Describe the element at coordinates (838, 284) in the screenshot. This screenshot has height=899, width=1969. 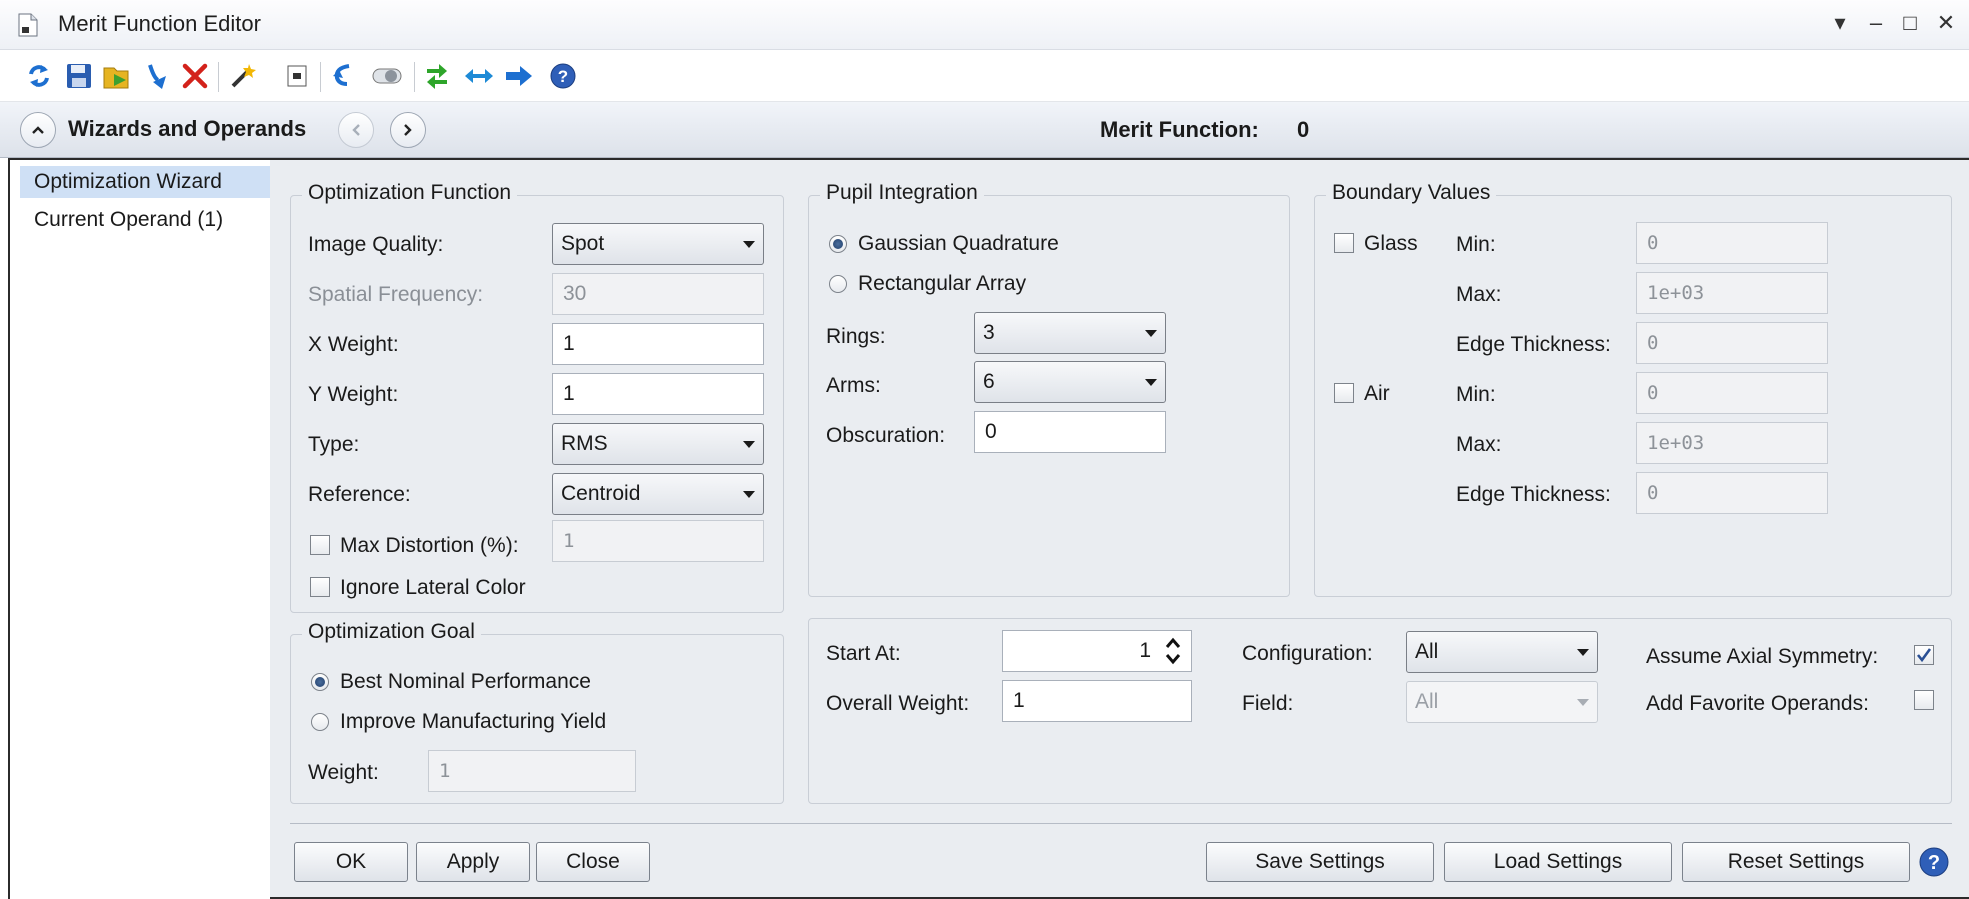
I see `rectangular-array-radio` at that location.